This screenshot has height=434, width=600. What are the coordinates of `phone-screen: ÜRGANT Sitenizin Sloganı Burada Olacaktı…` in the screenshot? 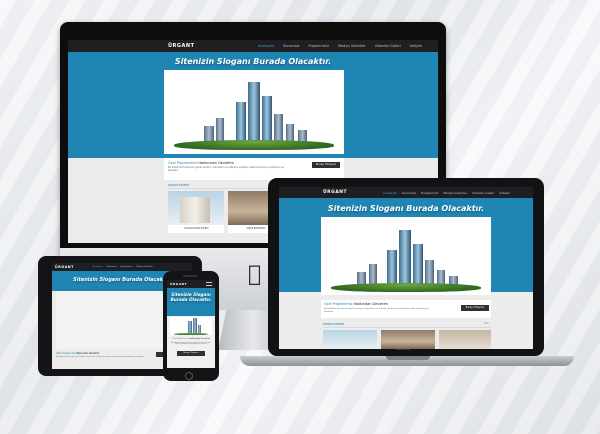 It's located at (191, 324).